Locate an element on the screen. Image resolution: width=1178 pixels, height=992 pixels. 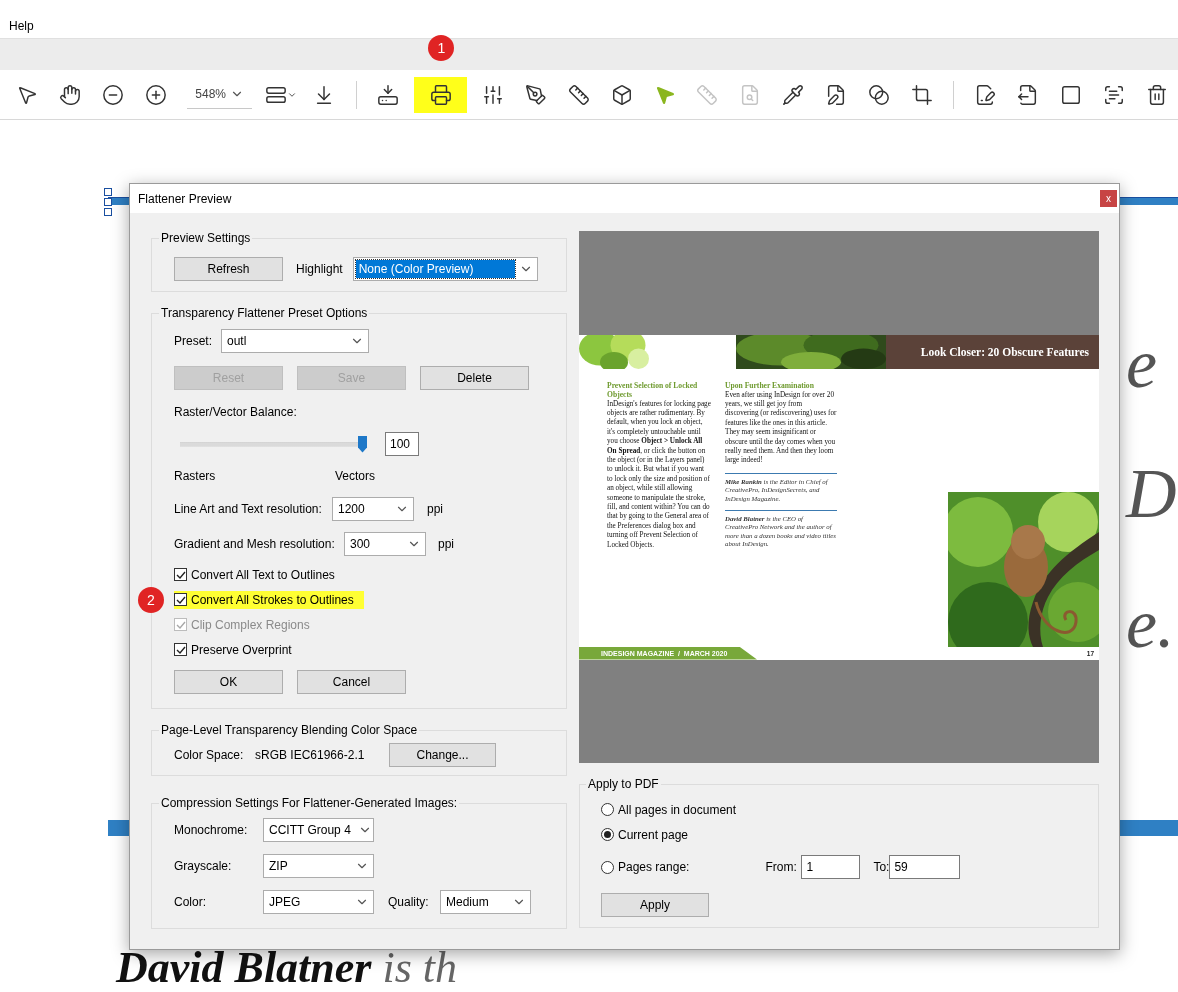
field-label: Monochrome: is located at coordinates (211, 830).